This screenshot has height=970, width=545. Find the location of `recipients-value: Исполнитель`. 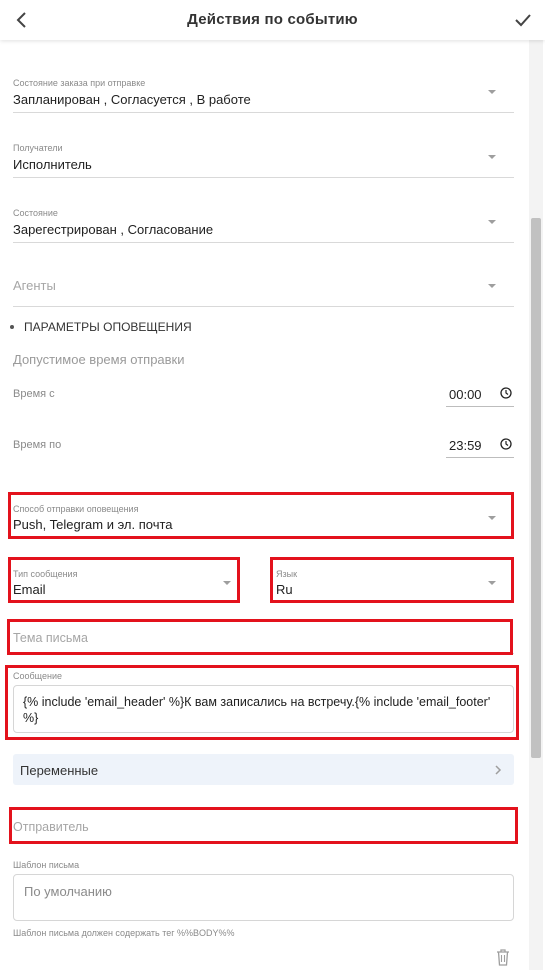

recipients-value: Исполнитель is located at coordinates (52, 164).